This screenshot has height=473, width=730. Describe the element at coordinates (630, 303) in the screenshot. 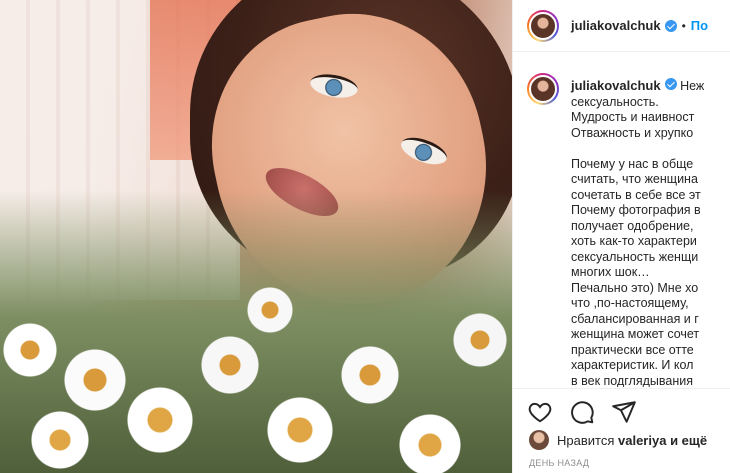

I see `caption-line: что ,по-настоящему,` at that location.